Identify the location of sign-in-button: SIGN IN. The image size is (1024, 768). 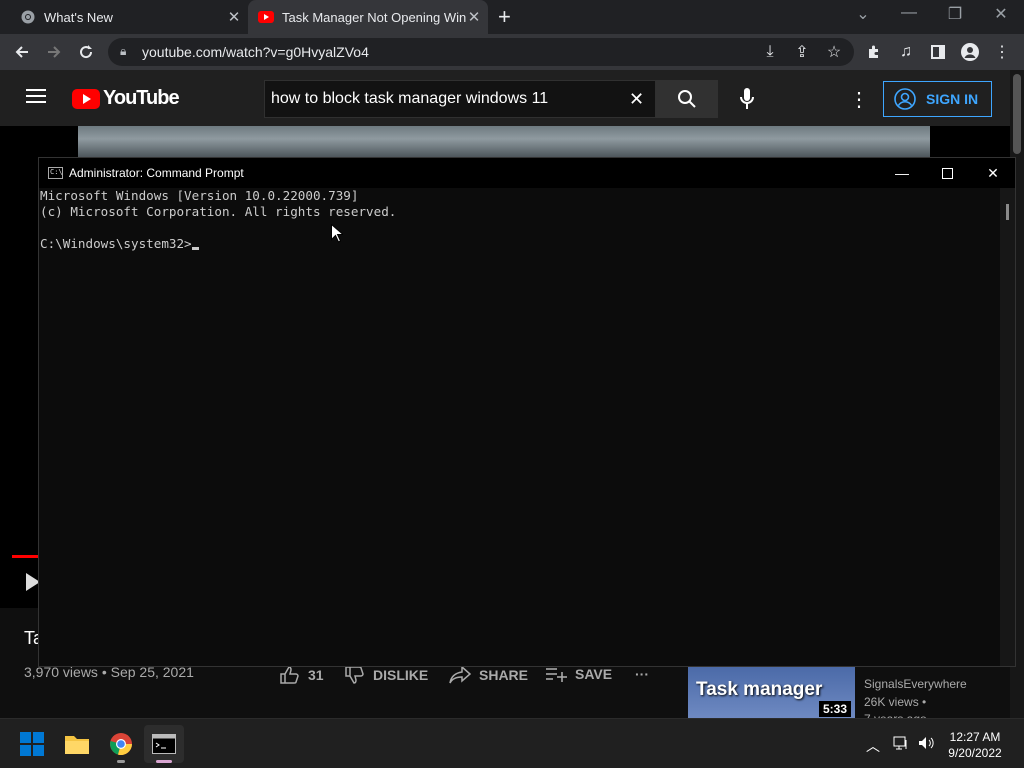
(937, 99).